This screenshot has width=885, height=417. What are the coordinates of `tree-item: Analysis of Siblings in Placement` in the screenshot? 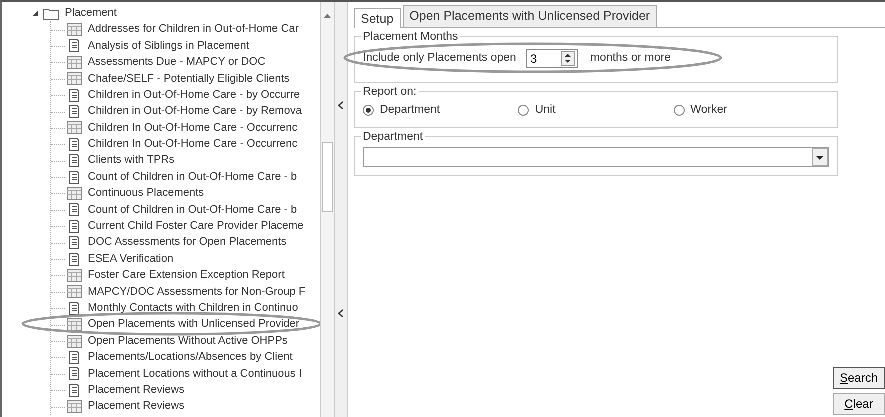 It's located at (169, 46).